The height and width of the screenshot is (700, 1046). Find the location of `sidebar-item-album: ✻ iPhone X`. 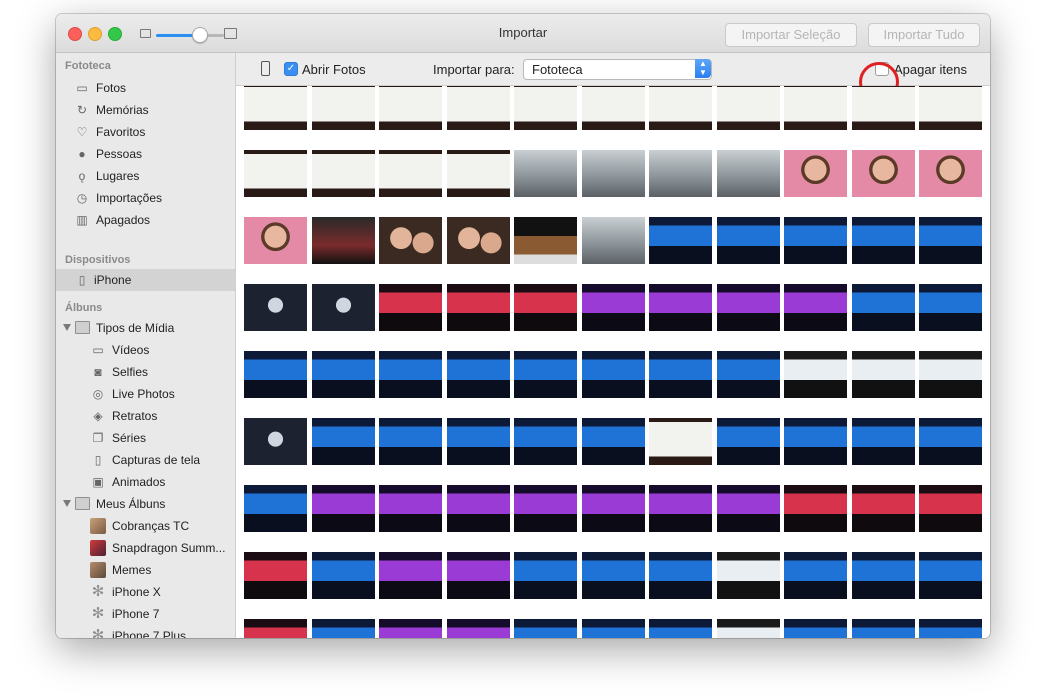

sidebar-item-album: ✻ iPhone X is located at coordinates (145, 592).